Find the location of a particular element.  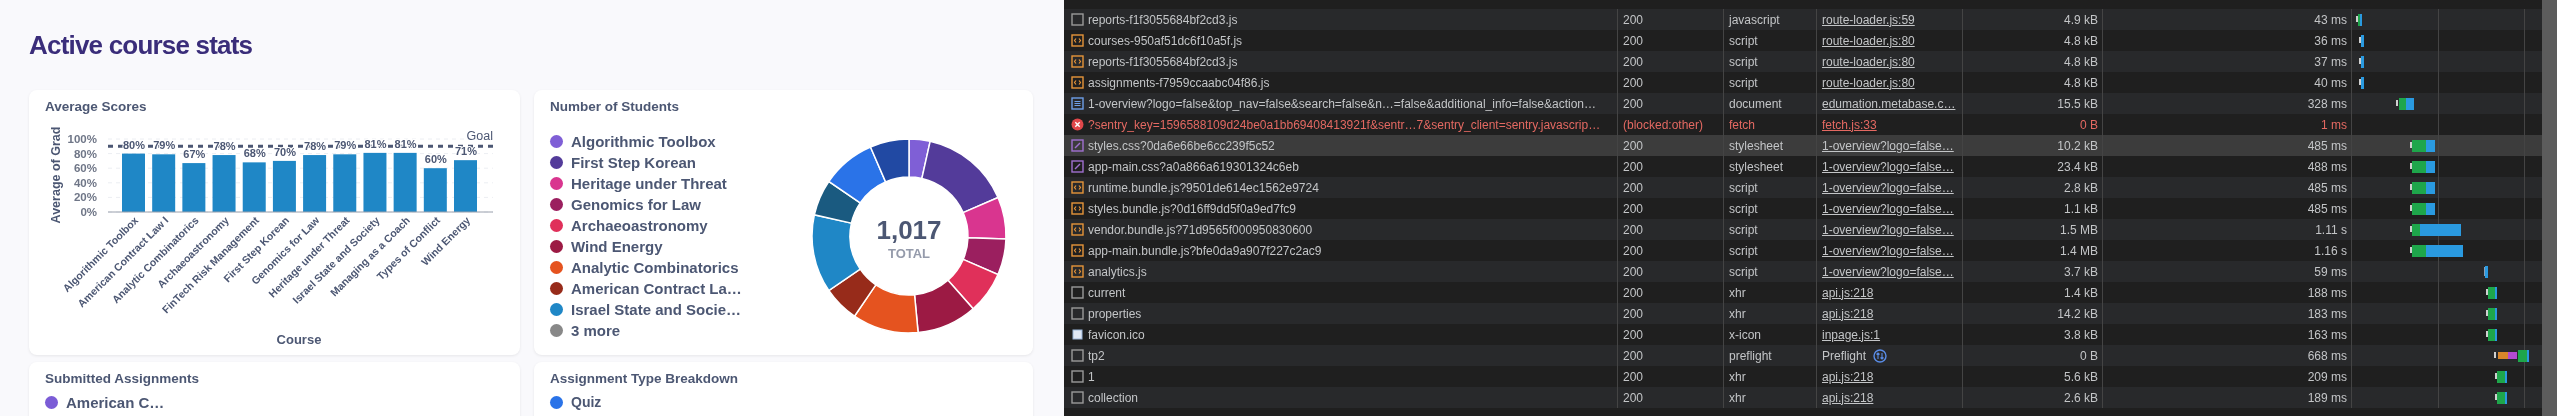

request-row: reports-f1f3055684bf2cd3.js 200 javascript route-loader.js:59 4.9 kB 43 ms is located at coordinates (1803, 19).